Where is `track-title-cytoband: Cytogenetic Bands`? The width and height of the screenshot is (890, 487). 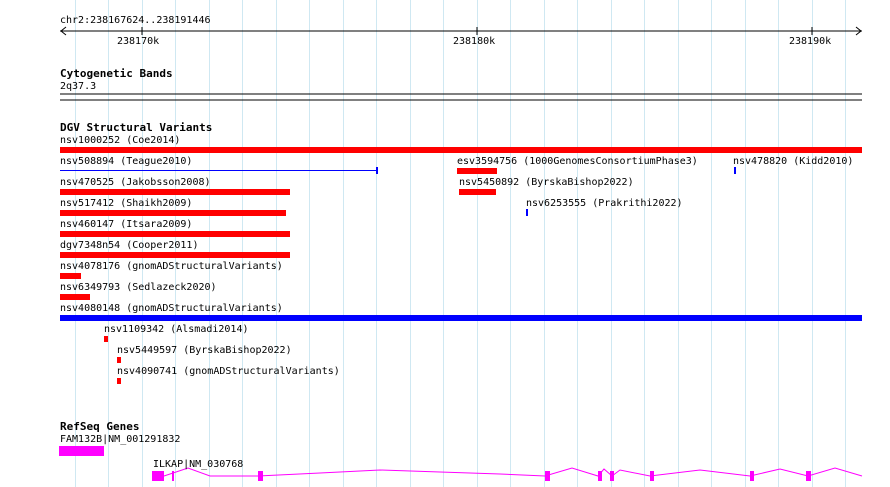
track-title-cytoband: Cytogenetic Bands is located at coordinates (116, 73).